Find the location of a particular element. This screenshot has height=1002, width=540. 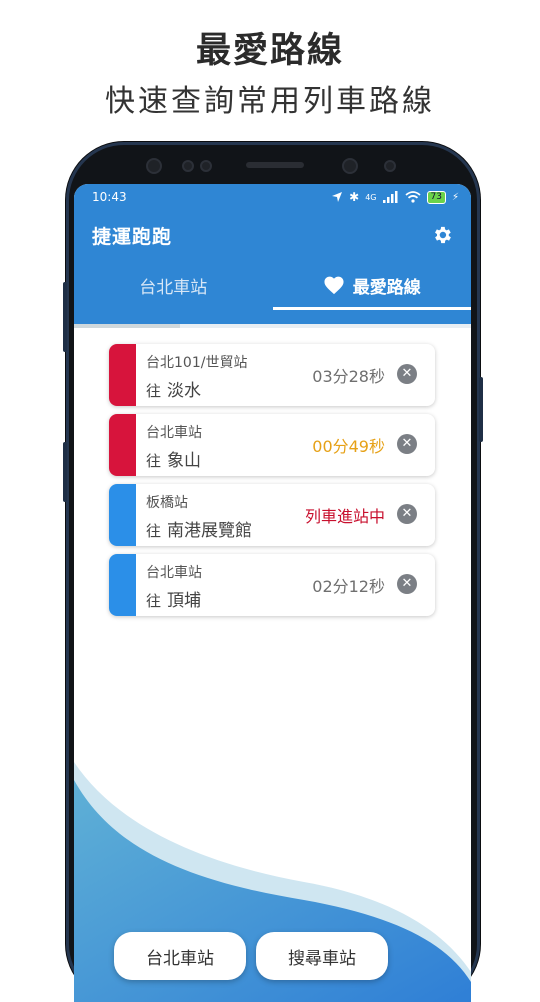

toolbar: 捷運跑跑 is located at coordinates (272, 235).